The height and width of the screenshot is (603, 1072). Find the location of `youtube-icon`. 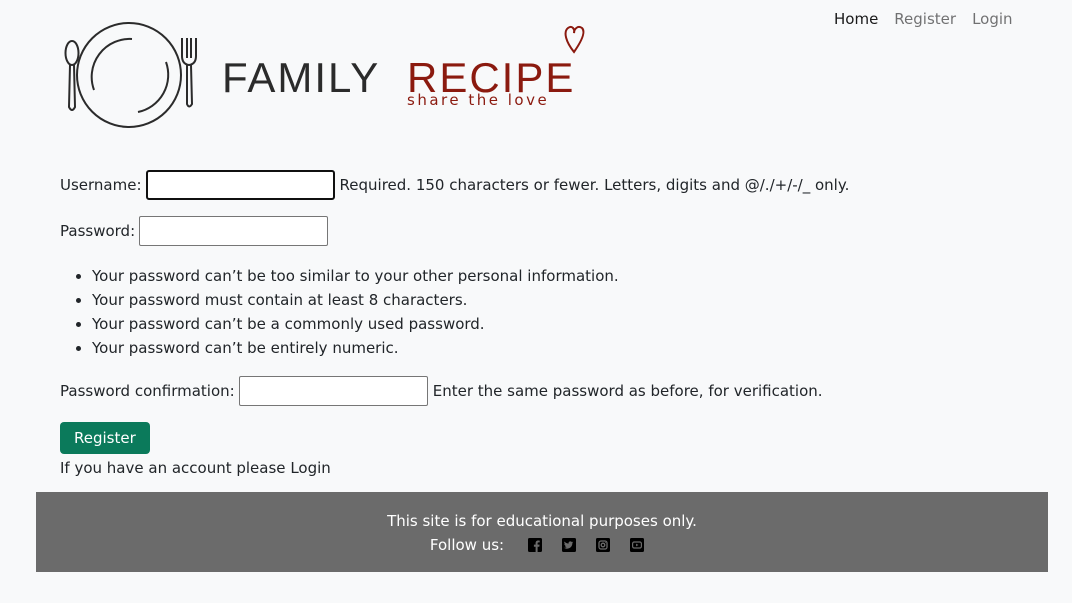

youtube-icon is located at coordinates (637, 545).